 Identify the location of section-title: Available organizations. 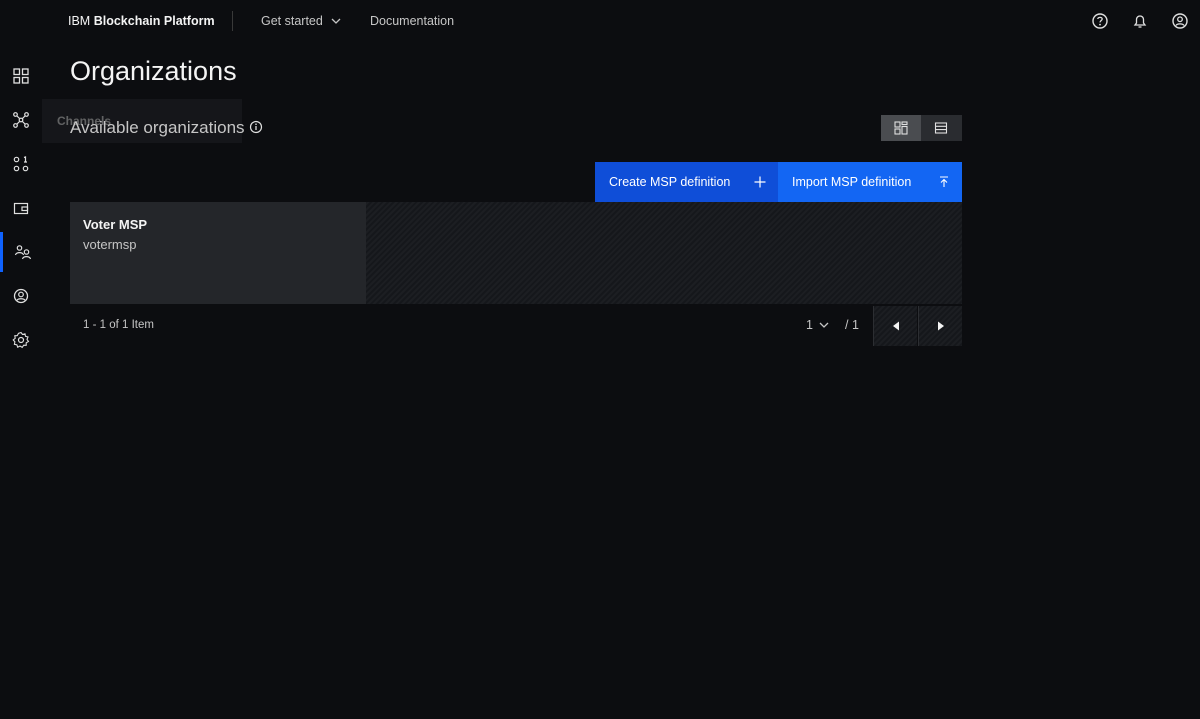
(157, 127).